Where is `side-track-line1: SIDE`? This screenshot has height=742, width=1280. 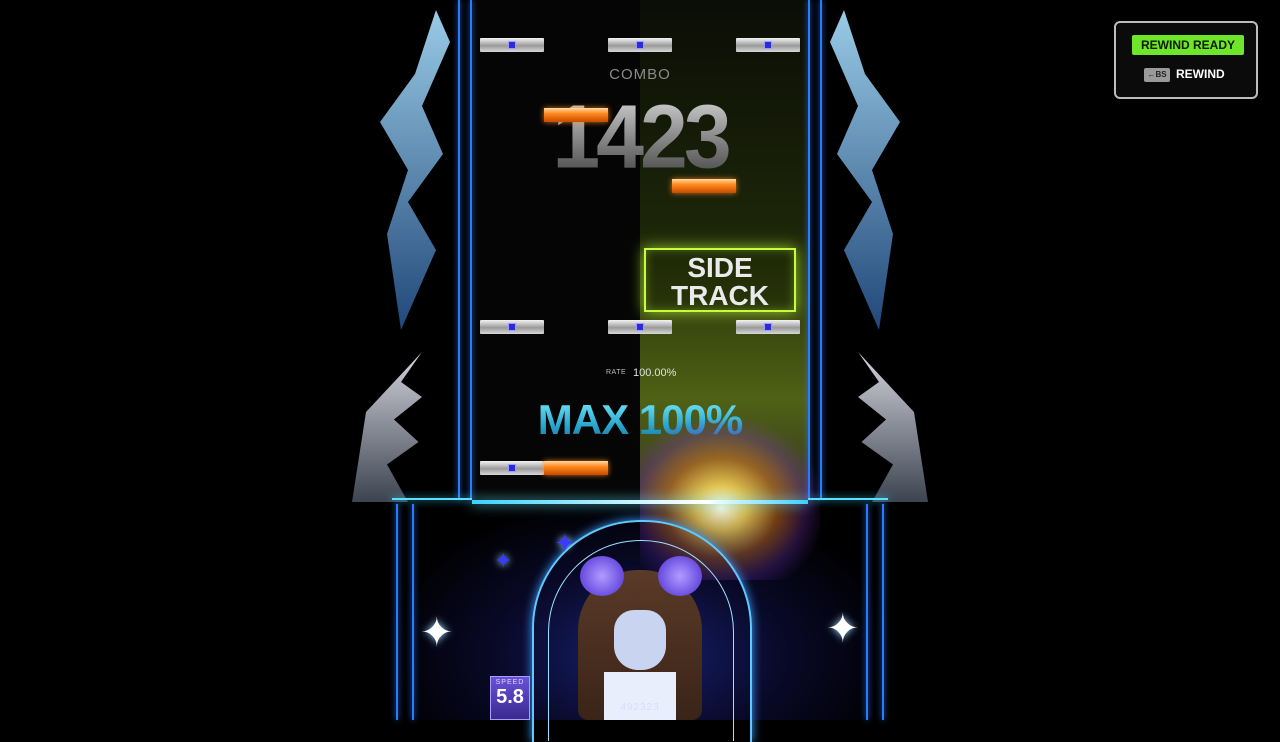
side-track-line1: SIDE is located at coordinates (720, 267).